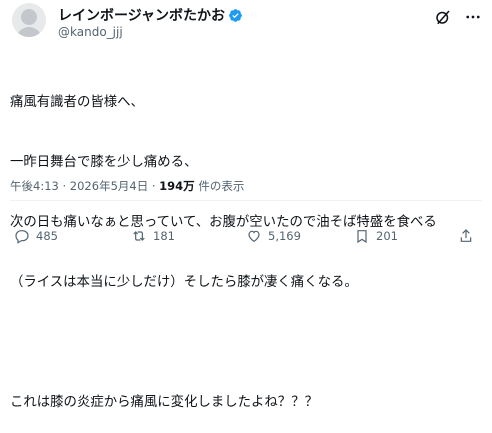  I want to click on reply-icon, so click(22, 236).